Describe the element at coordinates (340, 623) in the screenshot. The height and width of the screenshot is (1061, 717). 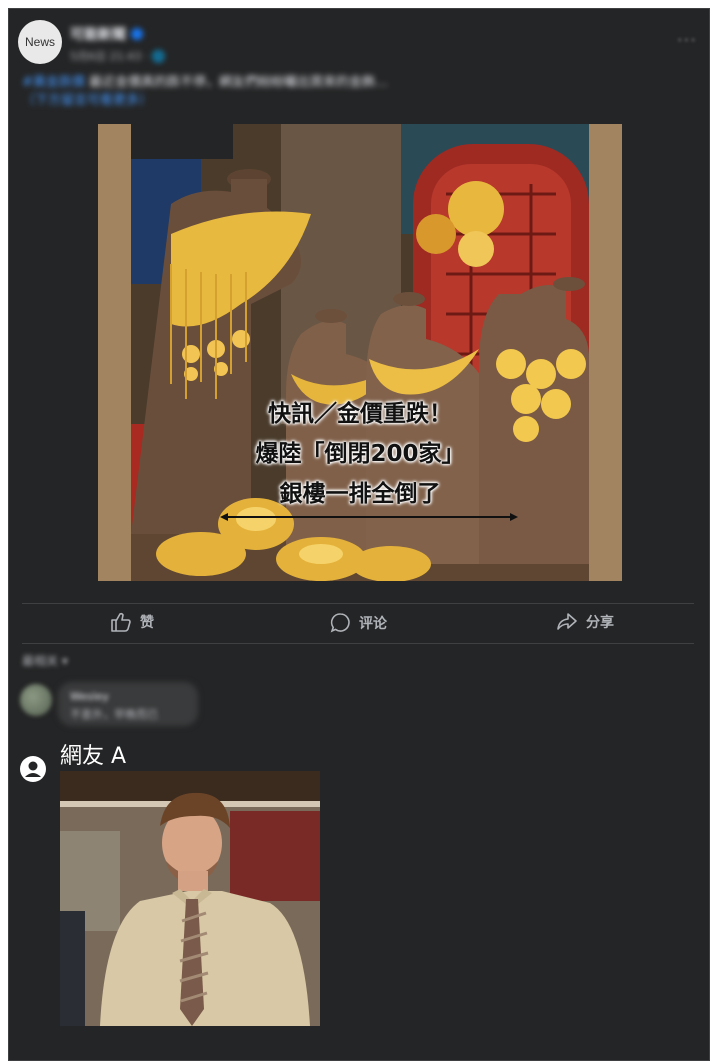
I see `comment-icon` at that location.